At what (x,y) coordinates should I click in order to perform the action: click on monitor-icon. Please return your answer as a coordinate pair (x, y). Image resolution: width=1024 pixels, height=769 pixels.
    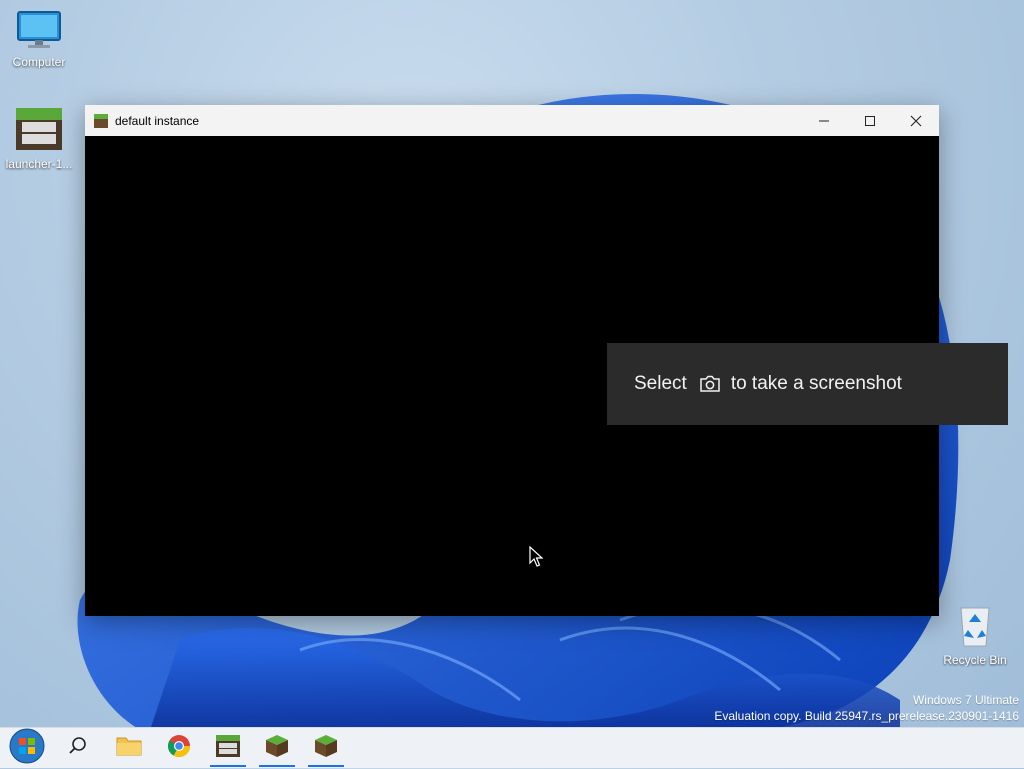
    Looking at the image, I should click on (39, 32).